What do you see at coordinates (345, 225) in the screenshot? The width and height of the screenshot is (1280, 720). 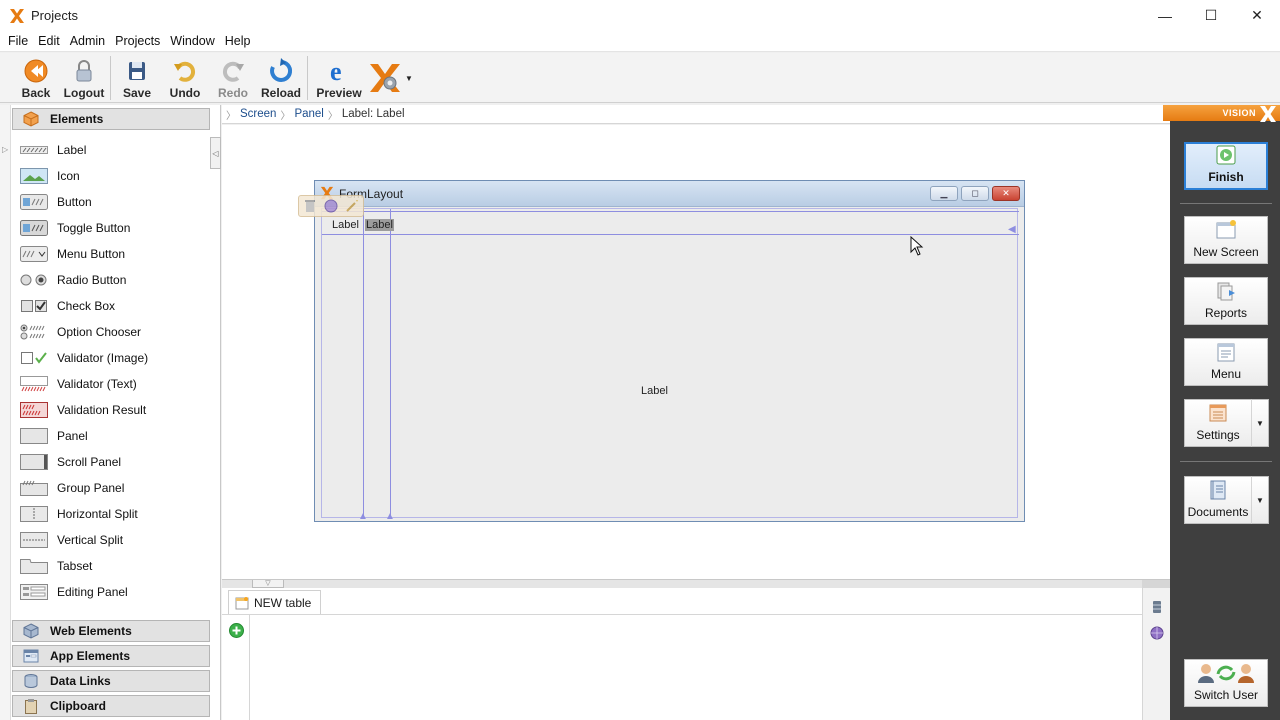 I see `form-label-1: Label` at bounding box center [345, 225].